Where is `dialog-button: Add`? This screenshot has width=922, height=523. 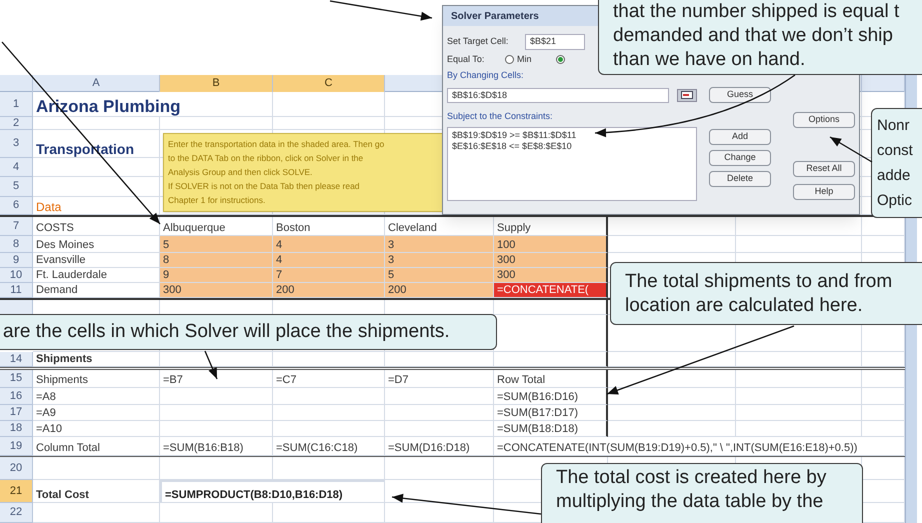
dialog-button: Add is located at coordinates (740, 137).